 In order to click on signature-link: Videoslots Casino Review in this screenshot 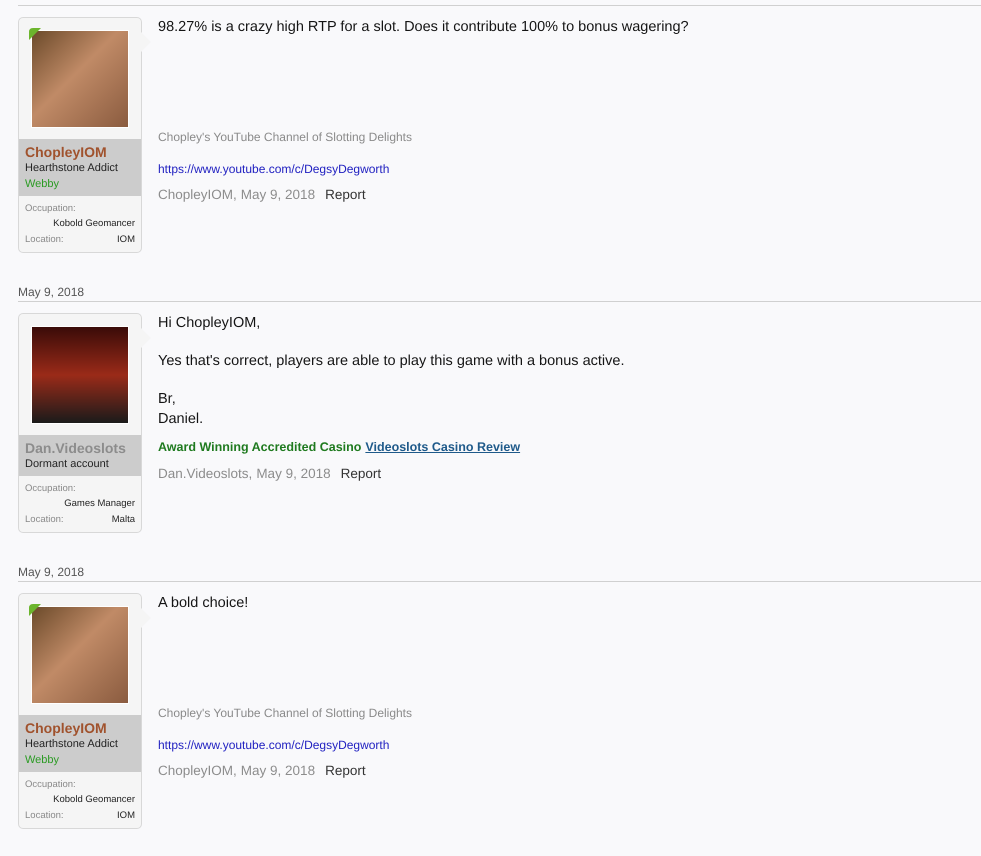, I will do `click(442, 447)`.